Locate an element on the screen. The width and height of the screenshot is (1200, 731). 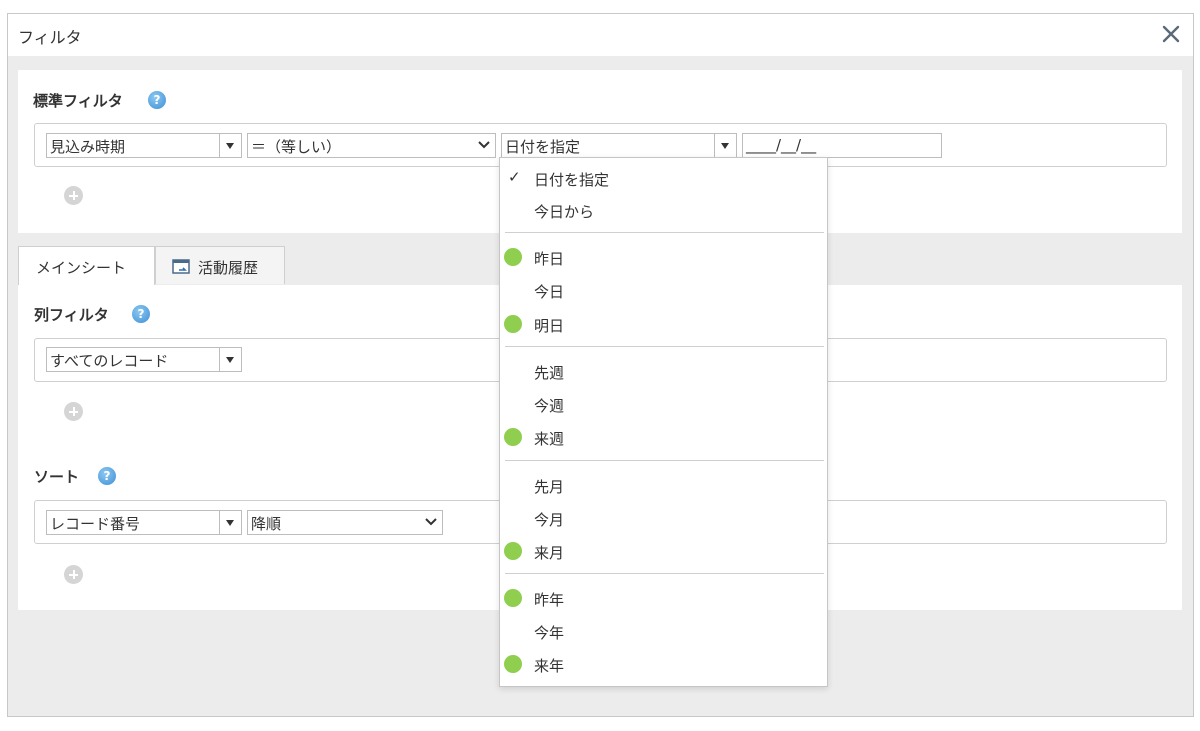
menu-item-specify-date: ✓ 日付を指定 is located at coordinates (663, 178).